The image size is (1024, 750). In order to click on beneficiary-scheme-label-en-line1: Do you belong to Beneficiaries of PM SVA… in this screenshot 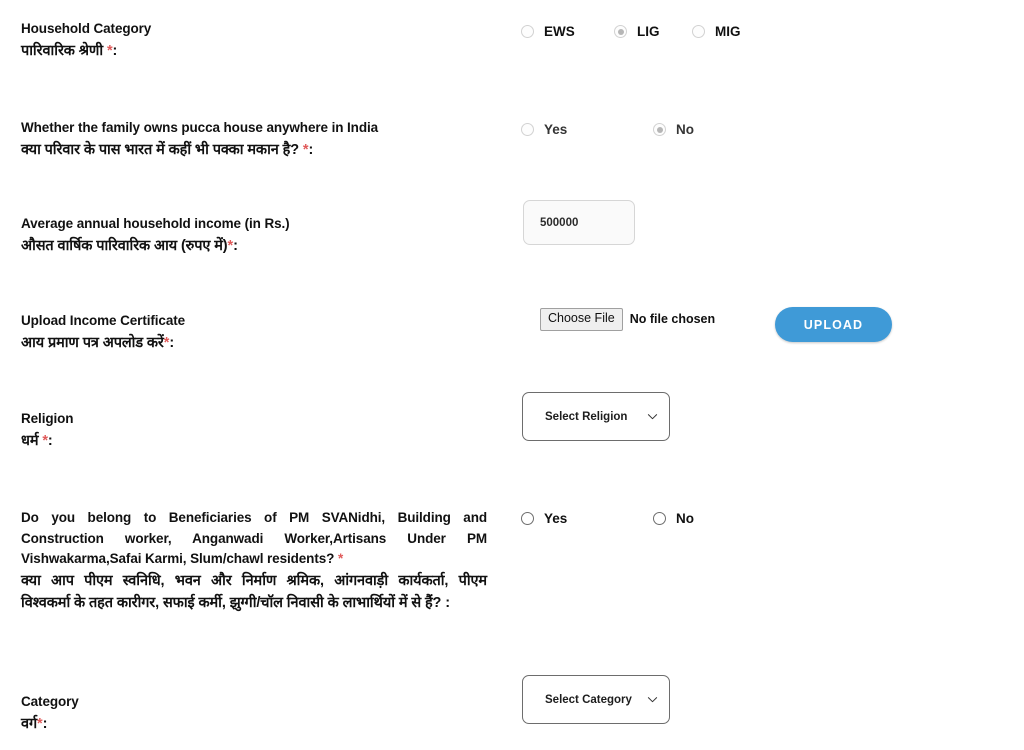, I will do `click(254, 517)`.